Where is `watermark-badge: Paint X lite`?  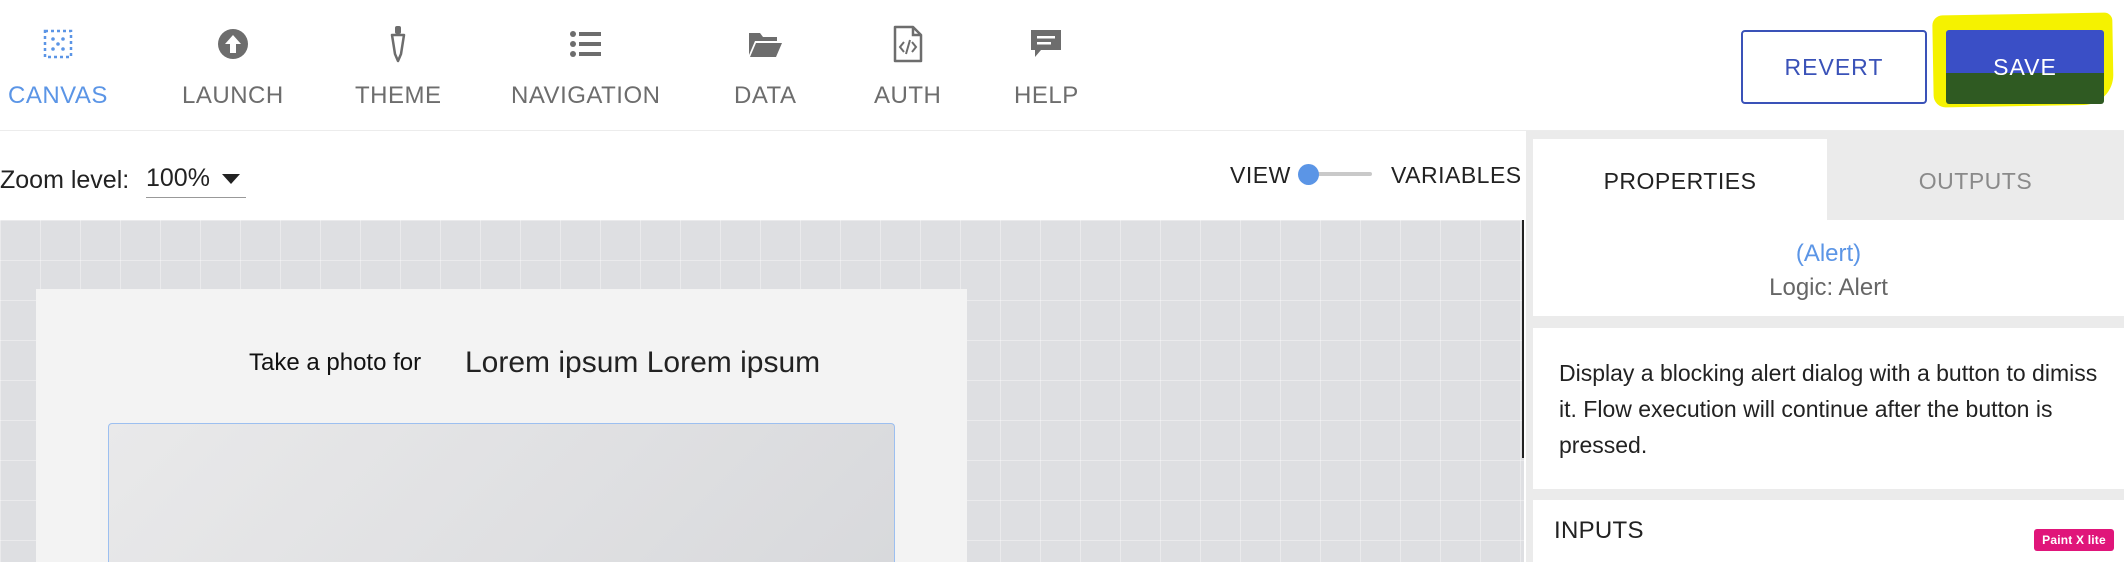 watermark-badge: Paint X lite is located at coordinates (2074, 540).